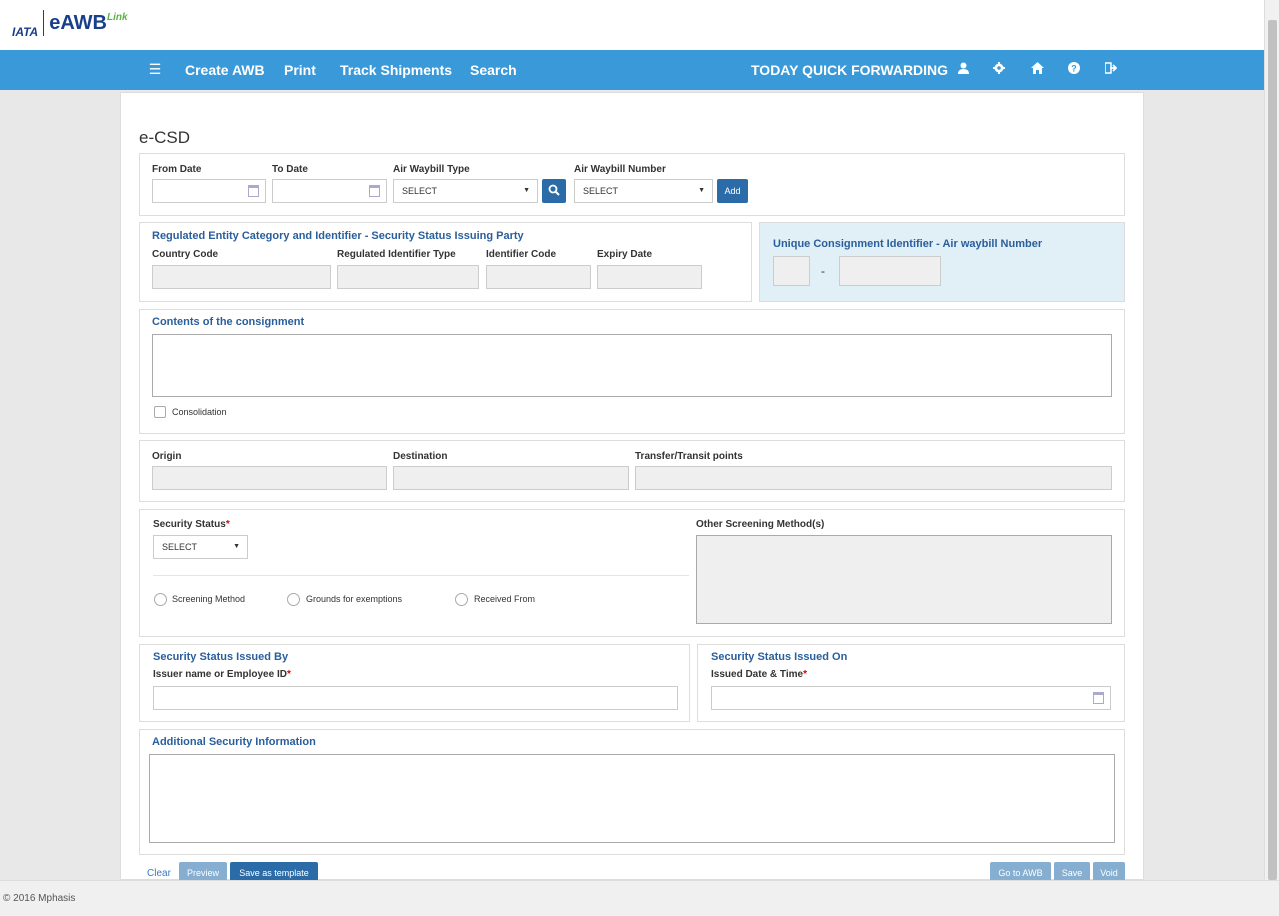 The image size is (1279, 916). I want to click on consolidation-checkbox, so click(160, 412).